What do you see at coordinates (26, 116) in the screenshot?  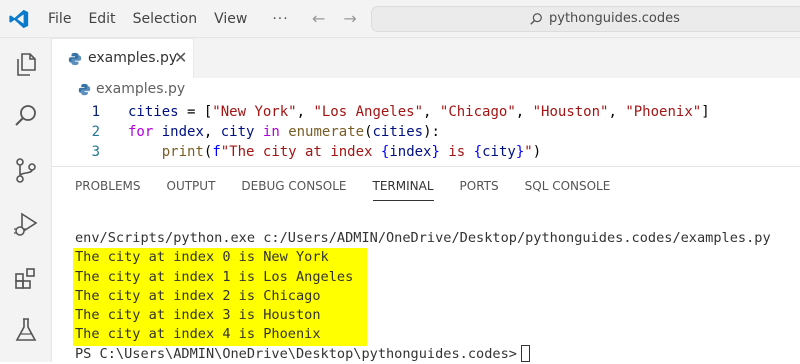 I see `search-sidebar-icon` at bounding box center [26, 116].